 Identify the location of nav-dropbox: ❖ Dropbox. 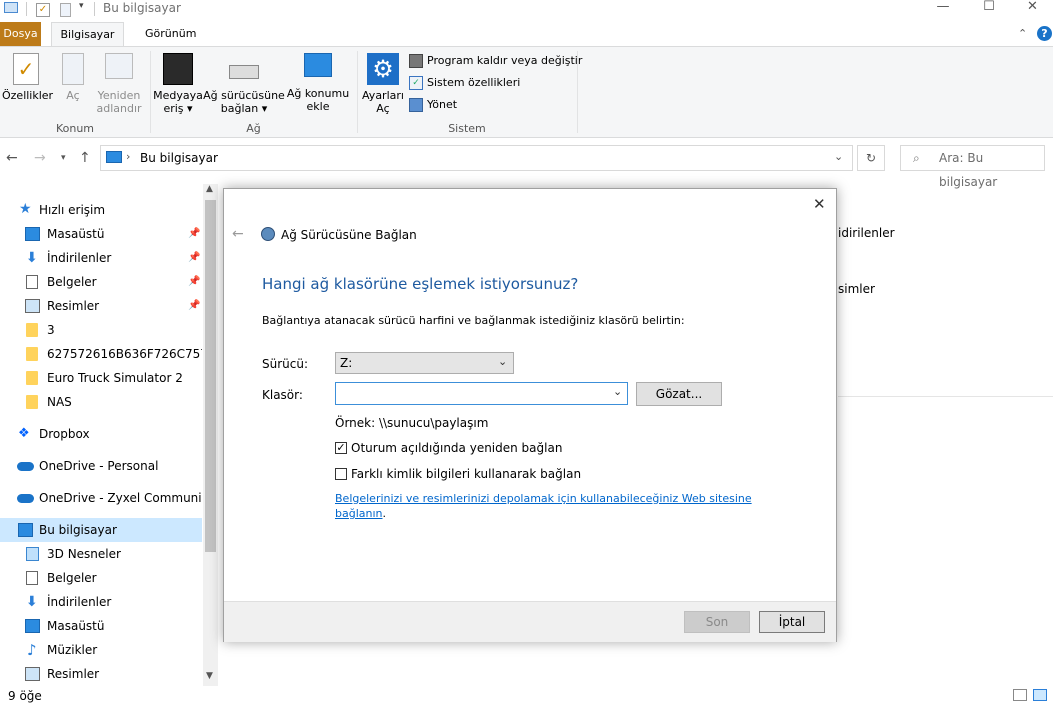
(101, 434).